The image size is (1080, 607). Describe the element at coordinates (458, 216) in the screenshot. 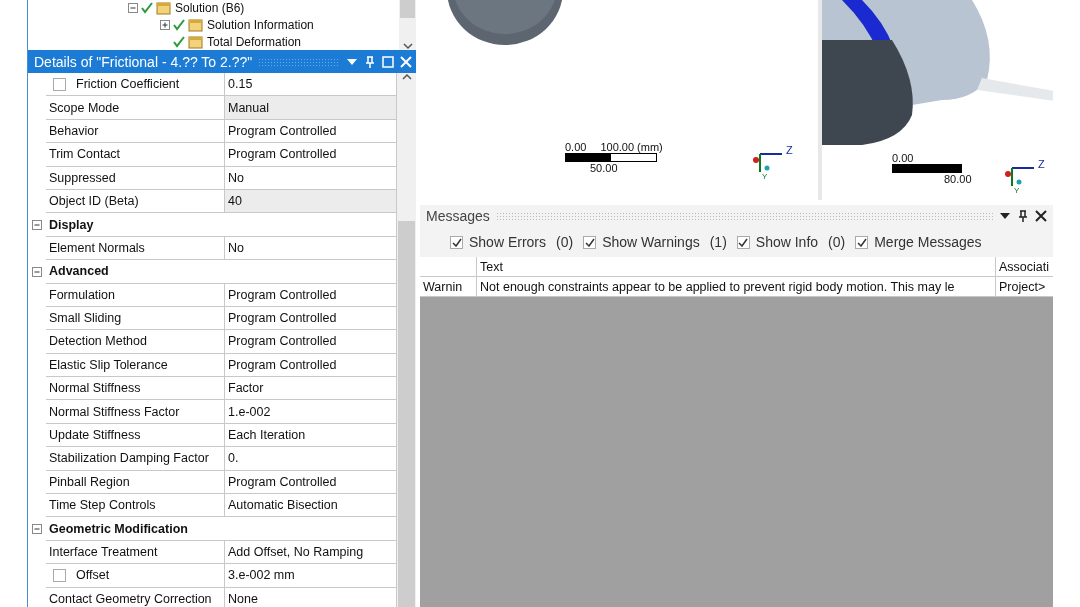

I see `panel-title: Messages` at that location.